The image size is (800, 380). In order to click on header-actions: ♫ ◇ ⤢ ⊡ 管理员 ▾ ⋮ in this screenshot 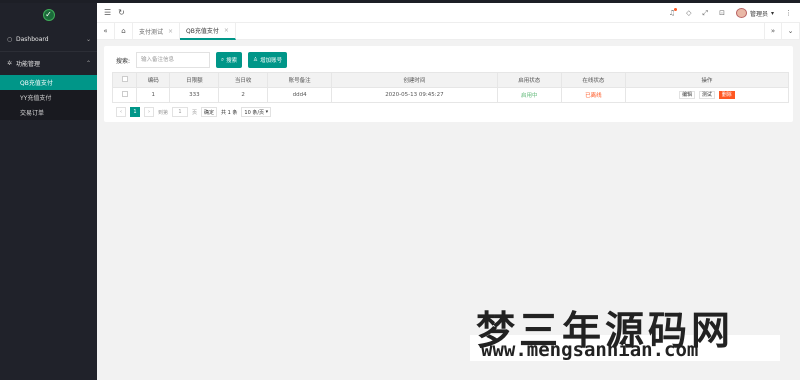, I will do `click(730, 13)`.